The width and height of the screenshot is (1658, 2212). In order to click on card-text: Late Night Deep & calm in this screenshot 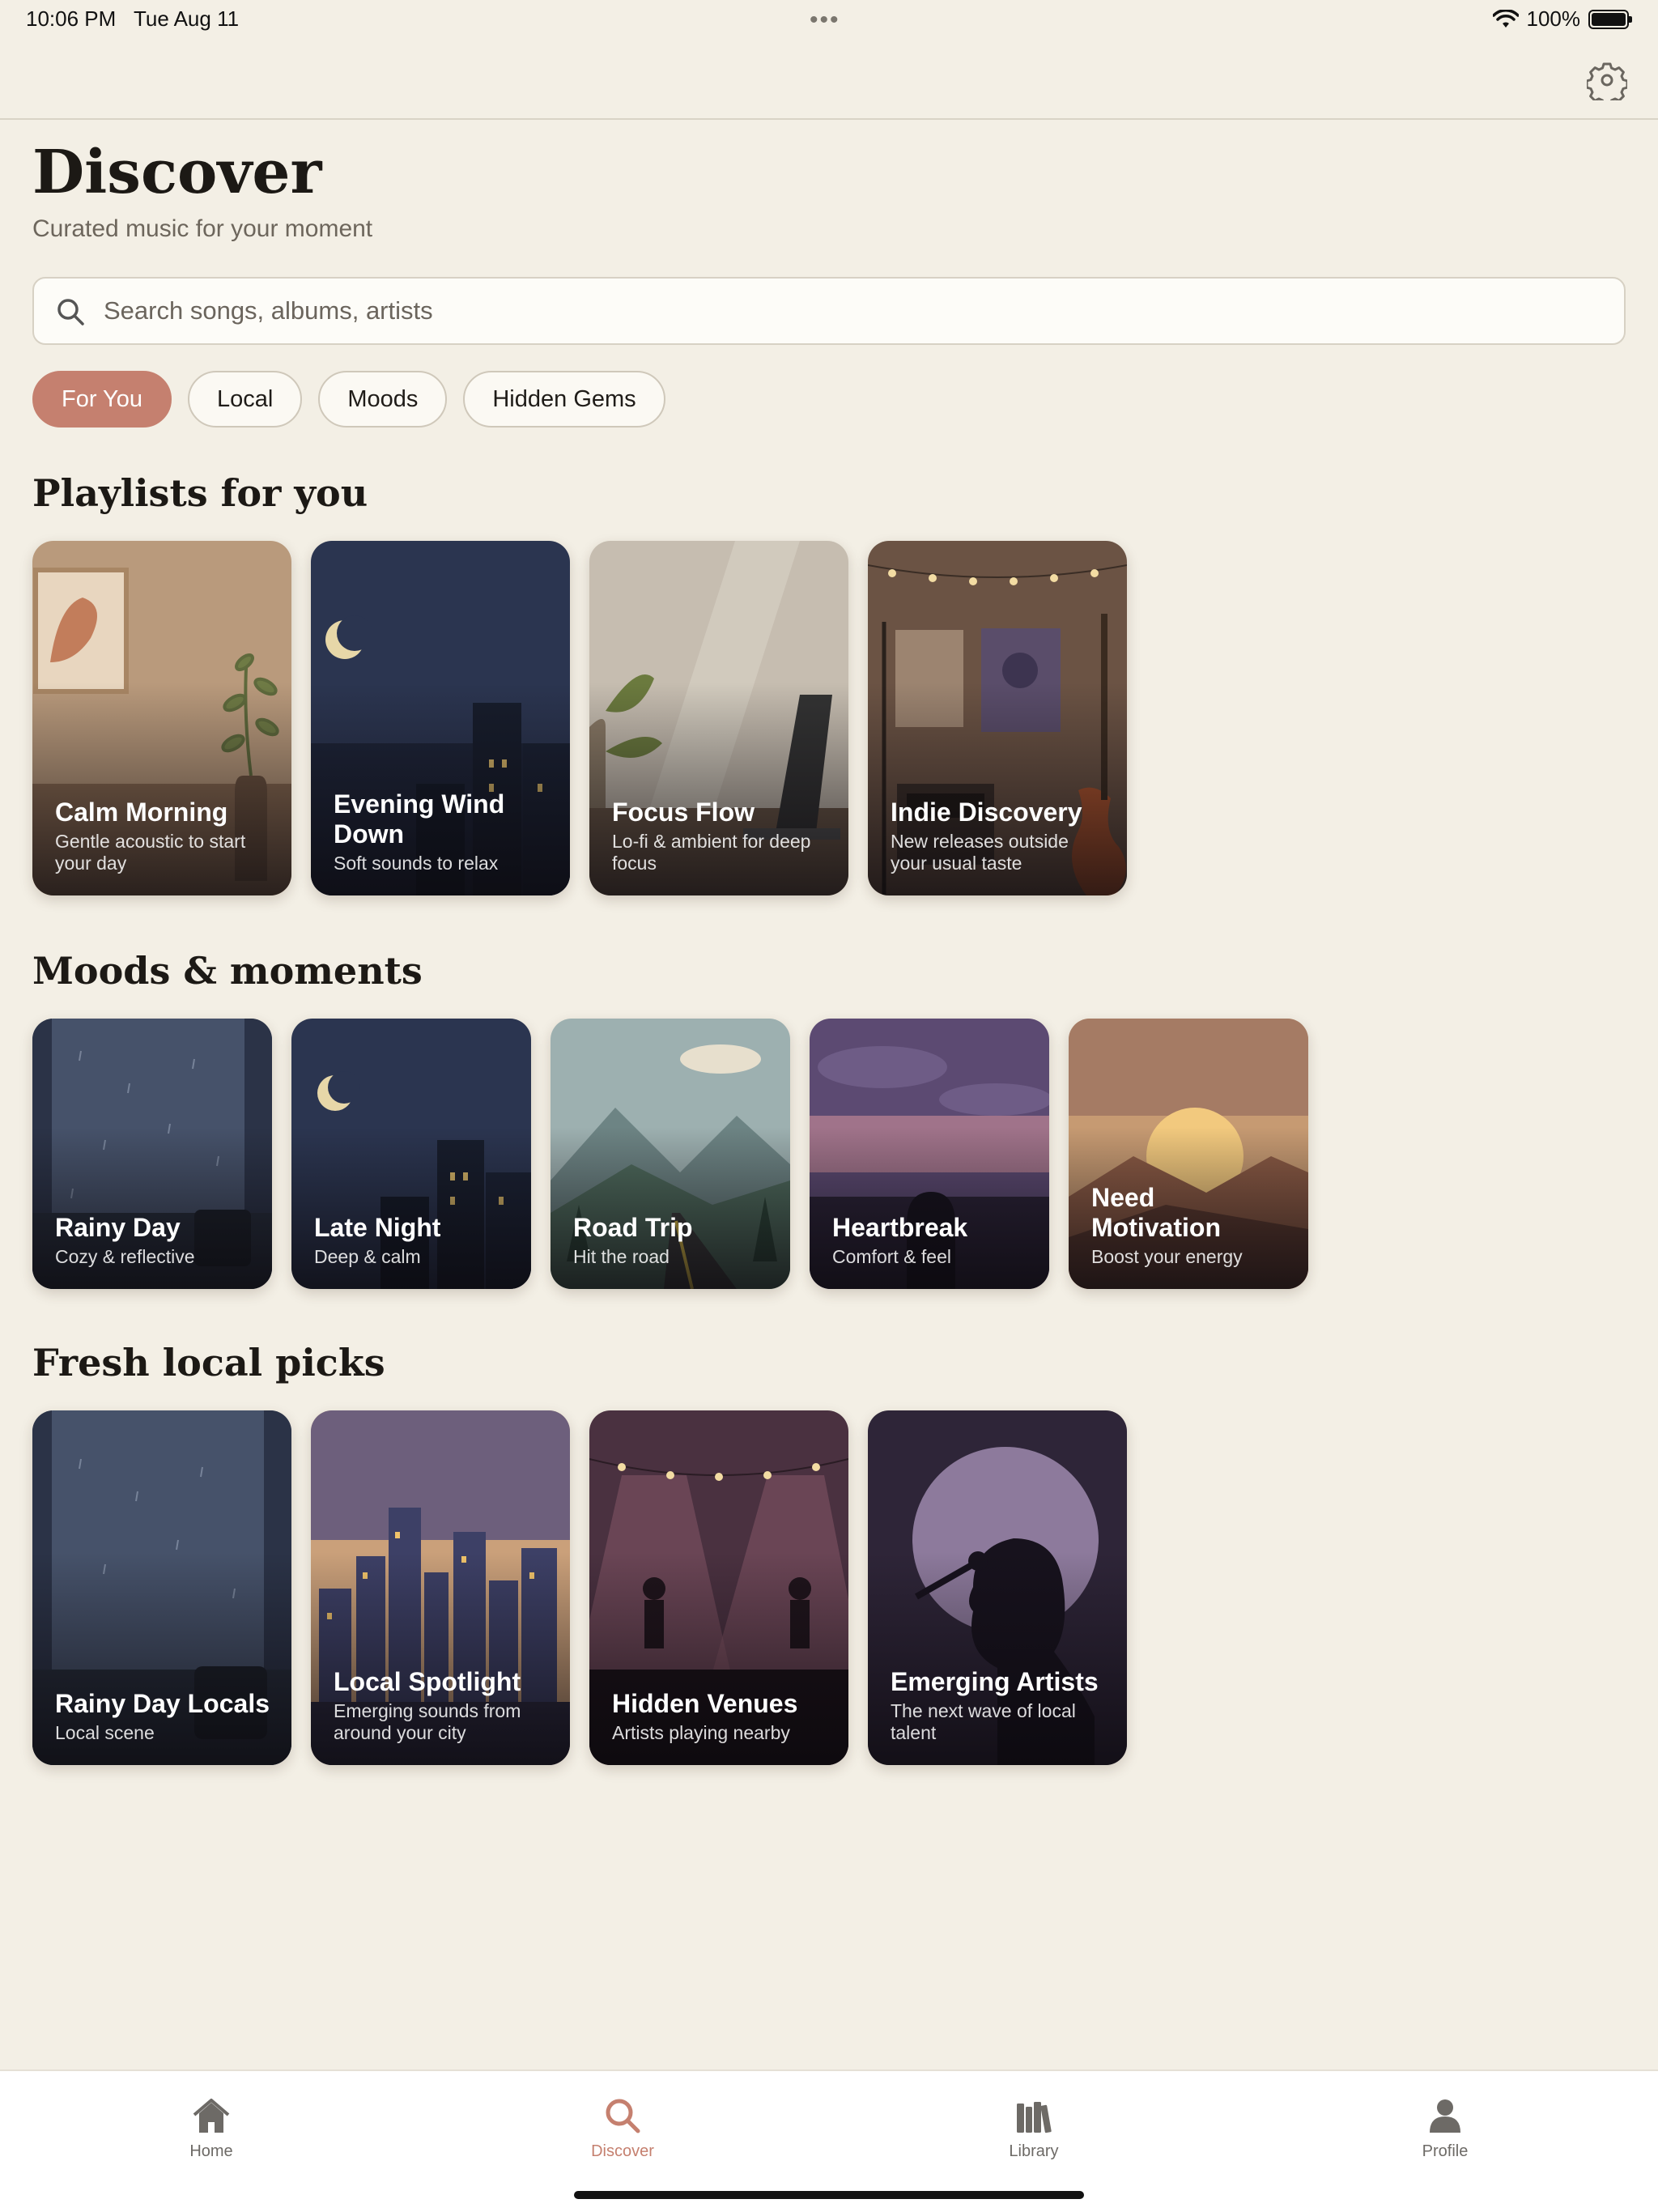, I will do `click(413, 1240)`.